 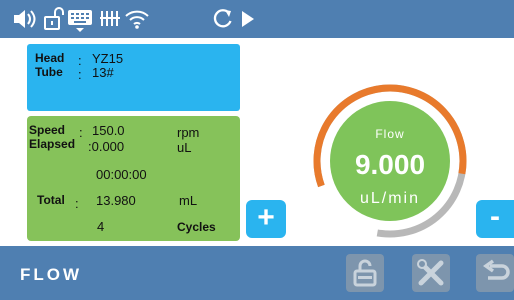 What do you see at coordinates (52, 144) in the screenshot?
I see `elapsed-label: Elapsed` at bounding box center [52, 144].